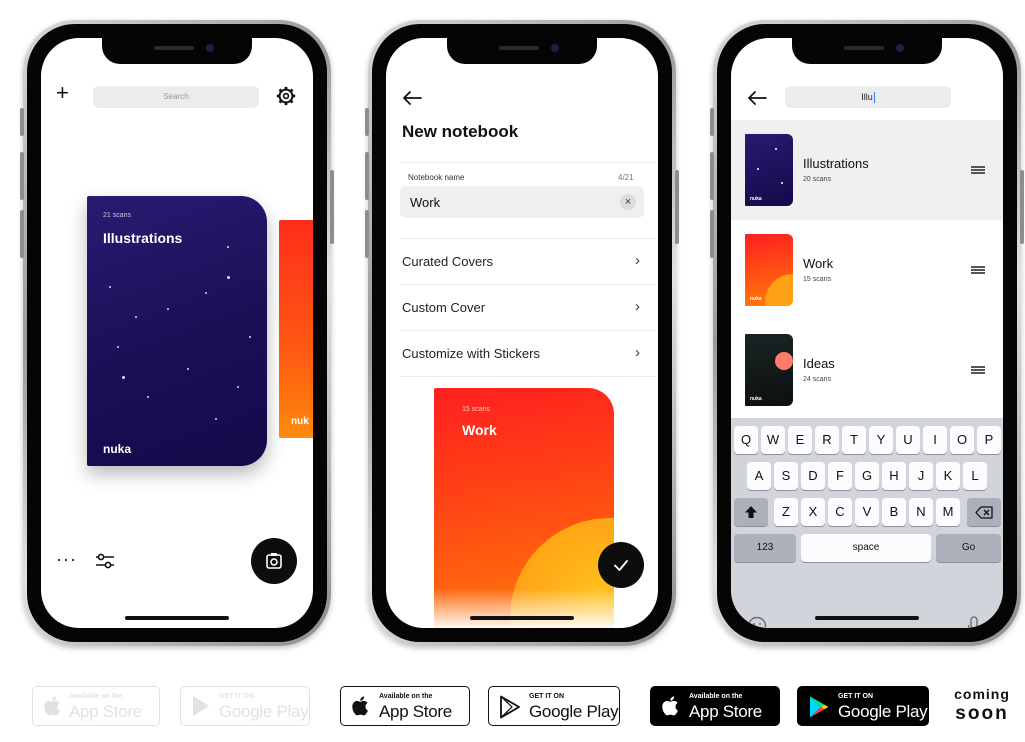 The image size is (1025, 742). What do you see at coordinates (286, 96) in the screenshot?
I see `gear-icon` at bounding box center [286, 96].